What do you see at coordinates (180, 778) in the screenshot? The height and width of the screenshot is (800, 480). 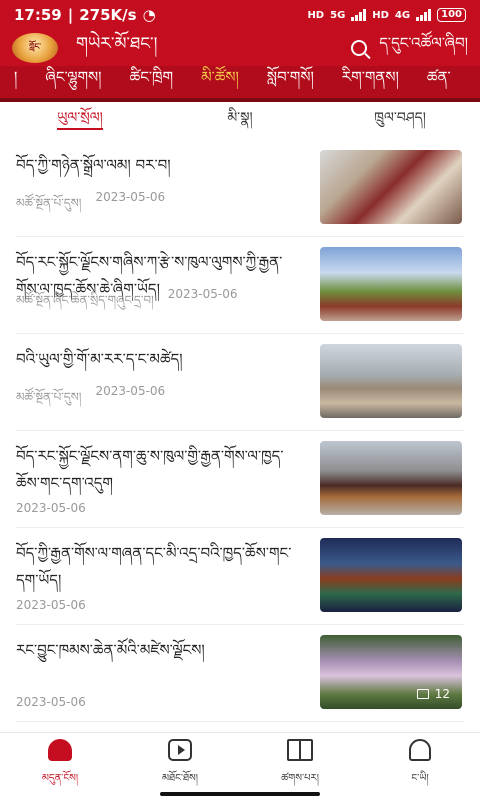 I see `nav-video-label: མཐོང་ཐོས།` at bounding box center [180, 778].